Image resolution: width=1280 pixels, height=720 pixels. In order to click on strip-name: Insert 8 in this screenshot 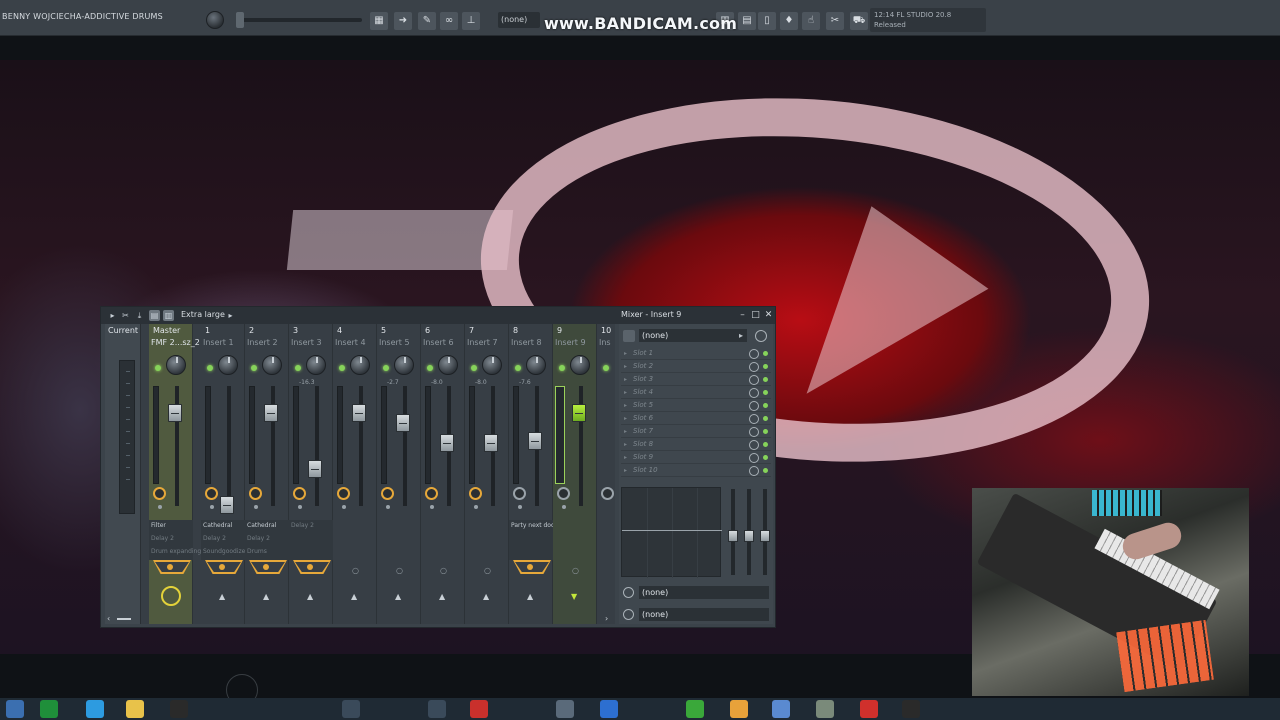, I will do `click(526, 342)`.